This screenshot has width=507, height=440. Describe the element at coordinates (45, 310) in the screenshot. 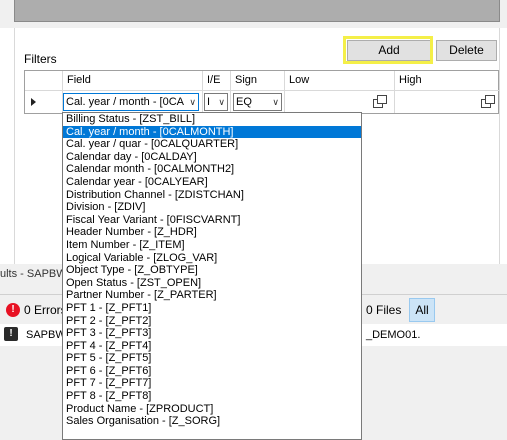

I see `errors-filter-label: 0 Errors` at that location.